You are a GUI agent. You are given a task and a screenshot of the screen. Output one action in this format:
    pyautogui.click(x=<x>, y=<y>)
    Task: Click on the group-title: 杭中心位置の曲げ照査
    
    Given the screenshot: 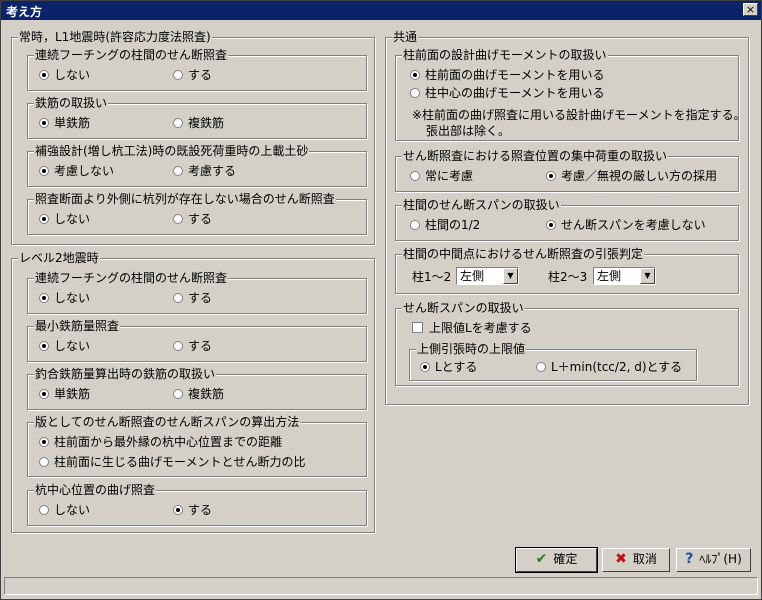 What is the action you would take?
    pyautogui.click(x=95, y=490)
    